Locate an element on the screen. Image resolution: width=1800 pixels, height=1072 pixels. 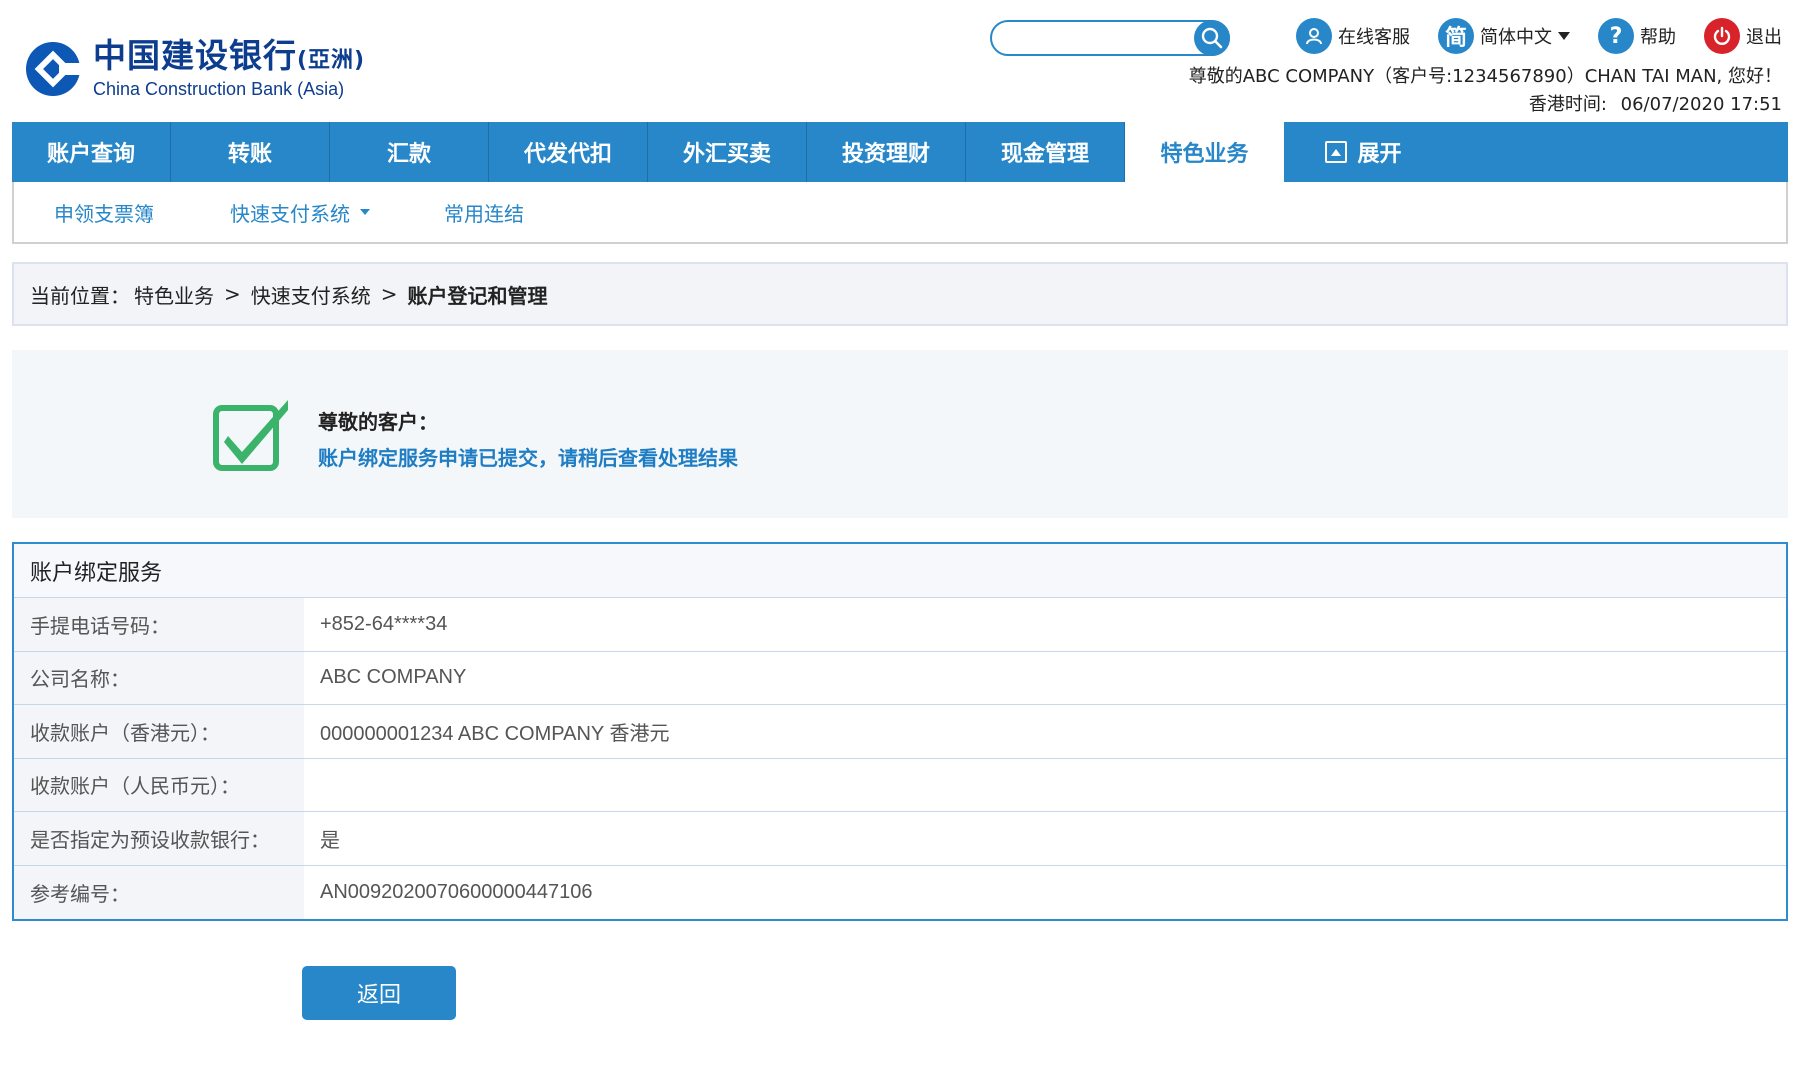
row-label: 公司名称： is located at coordinates (159, 677).